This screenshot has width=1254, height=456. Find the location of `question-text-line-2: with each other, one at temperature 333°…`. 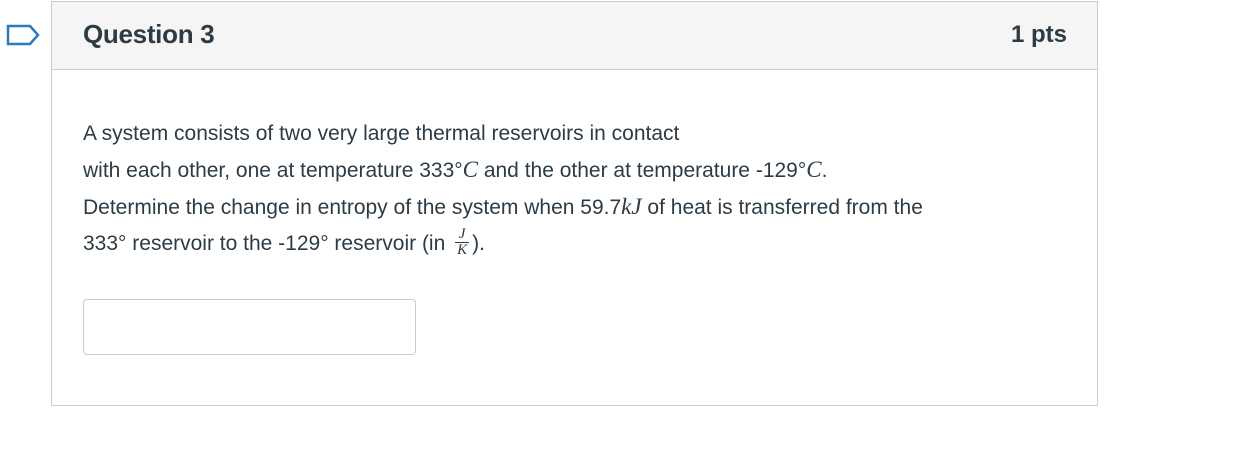

question-text-line-2: with each other, one at temperature 333°… is located at coordinates (578, 170).